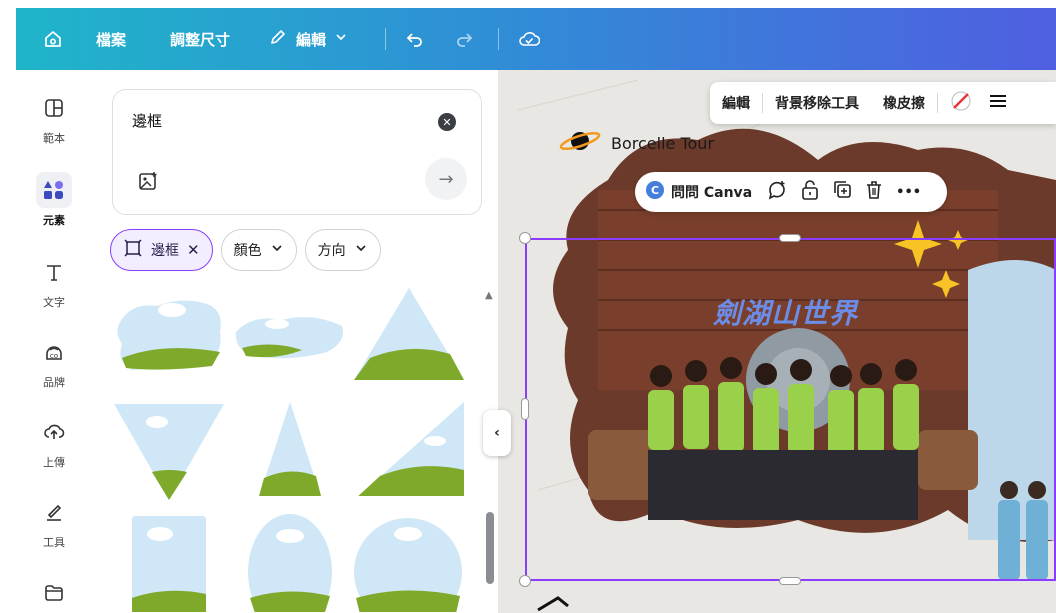 The image size is (1056, 613). What do you see at coordinates (490, 548) in the screenshot?
I see `scrollbar-thumb` at bounding box center [490, 548].